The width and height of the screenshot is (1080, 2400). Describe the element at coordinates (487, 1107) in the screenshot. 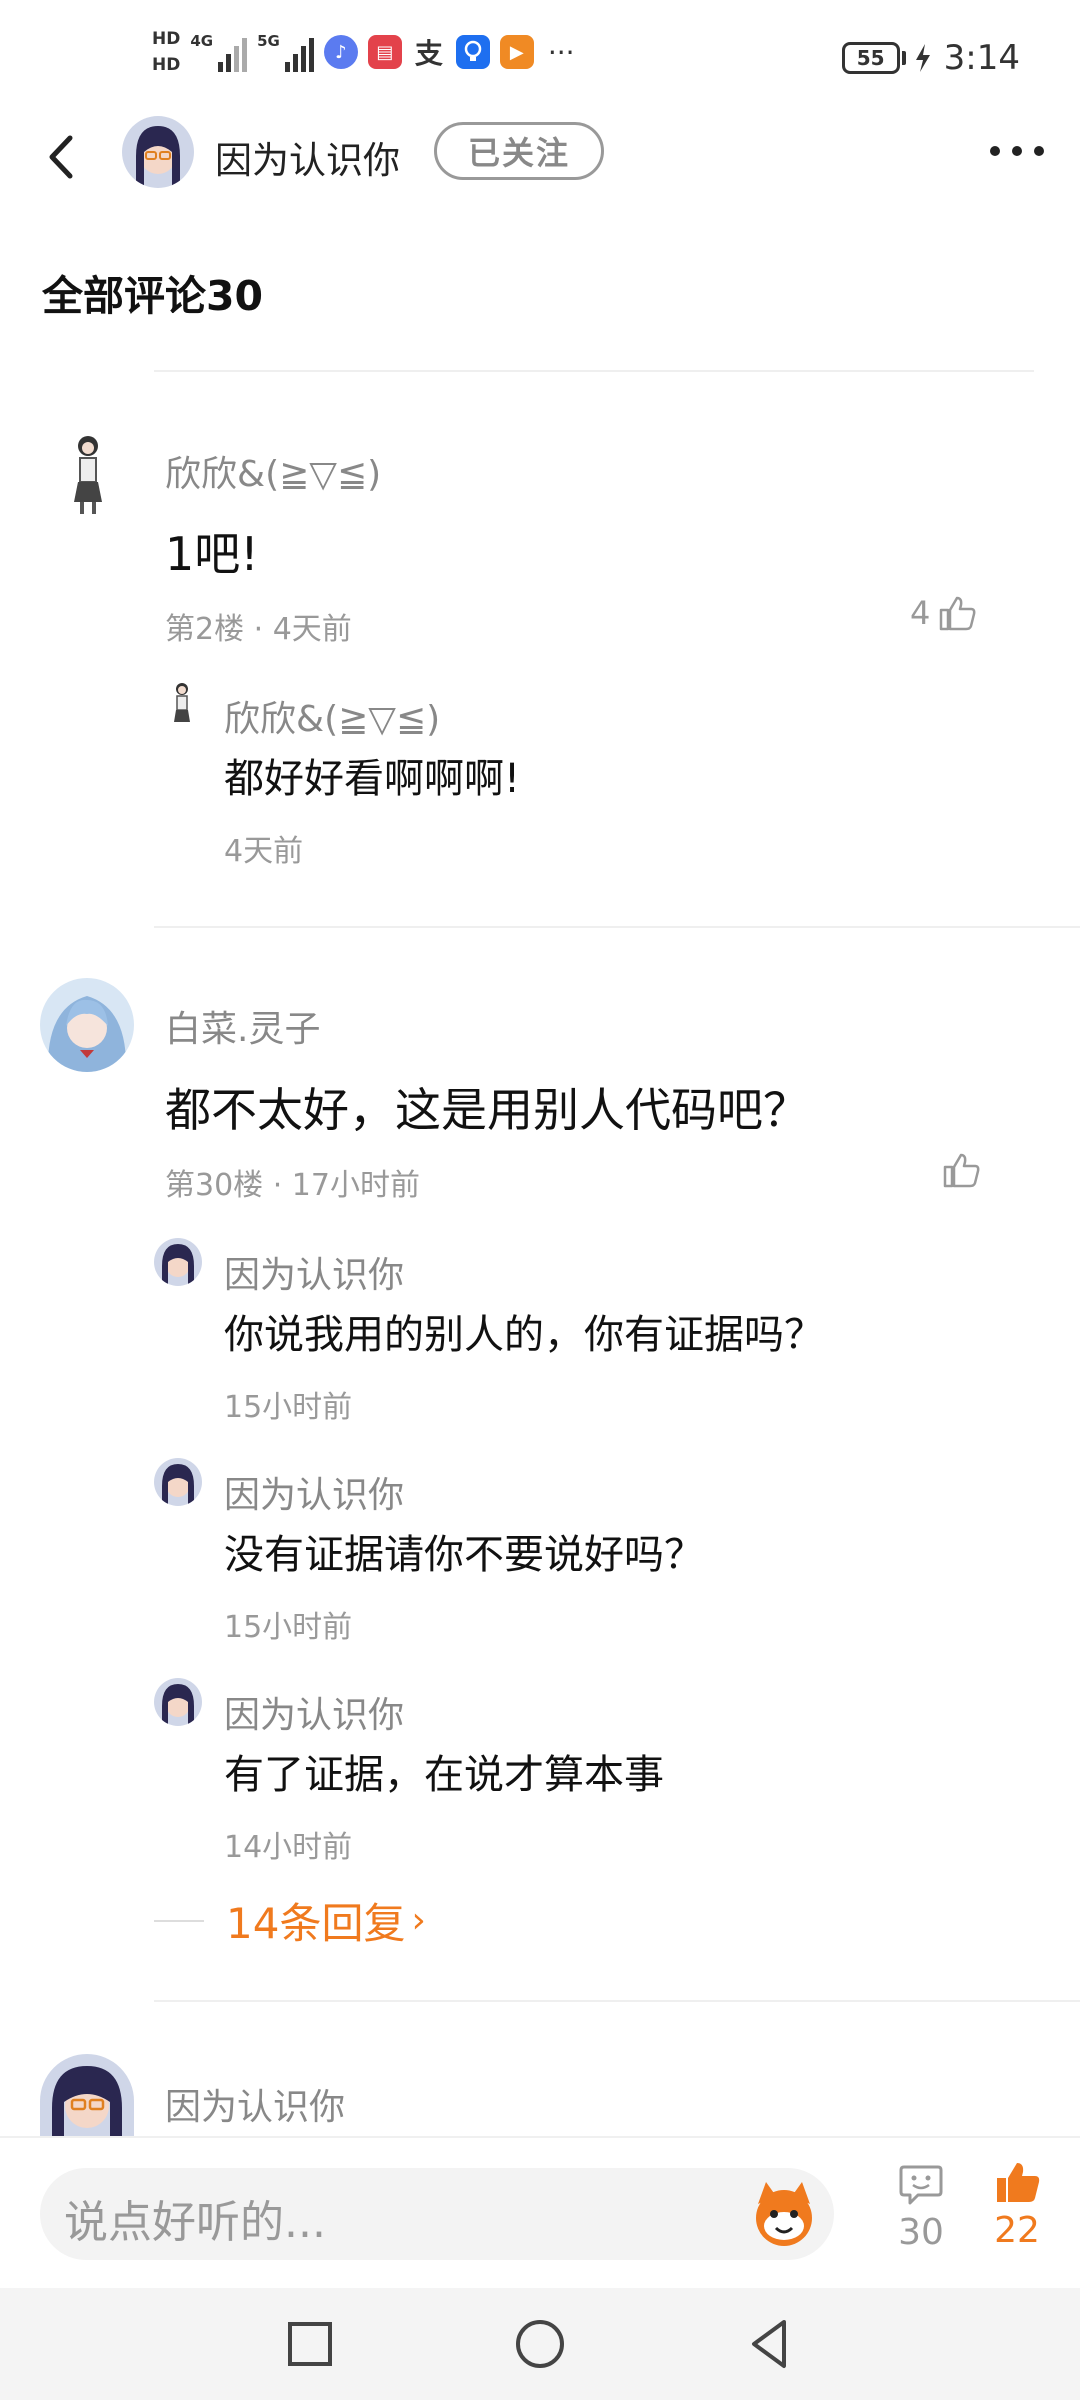

I see `comment-text: 都不太好，这是用别人代码吧？` at that location.